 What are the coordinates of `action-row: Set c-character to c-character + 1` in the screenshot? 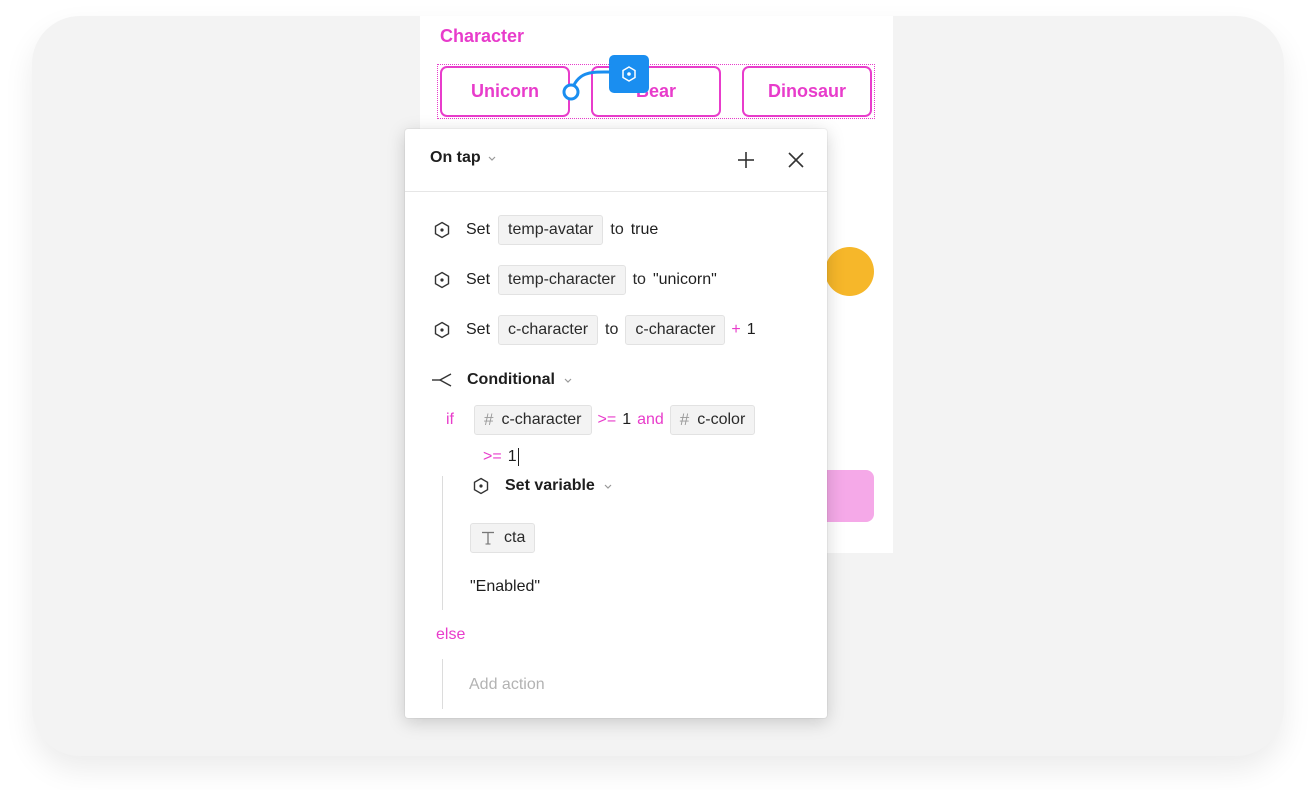 It's located at (594, 330).